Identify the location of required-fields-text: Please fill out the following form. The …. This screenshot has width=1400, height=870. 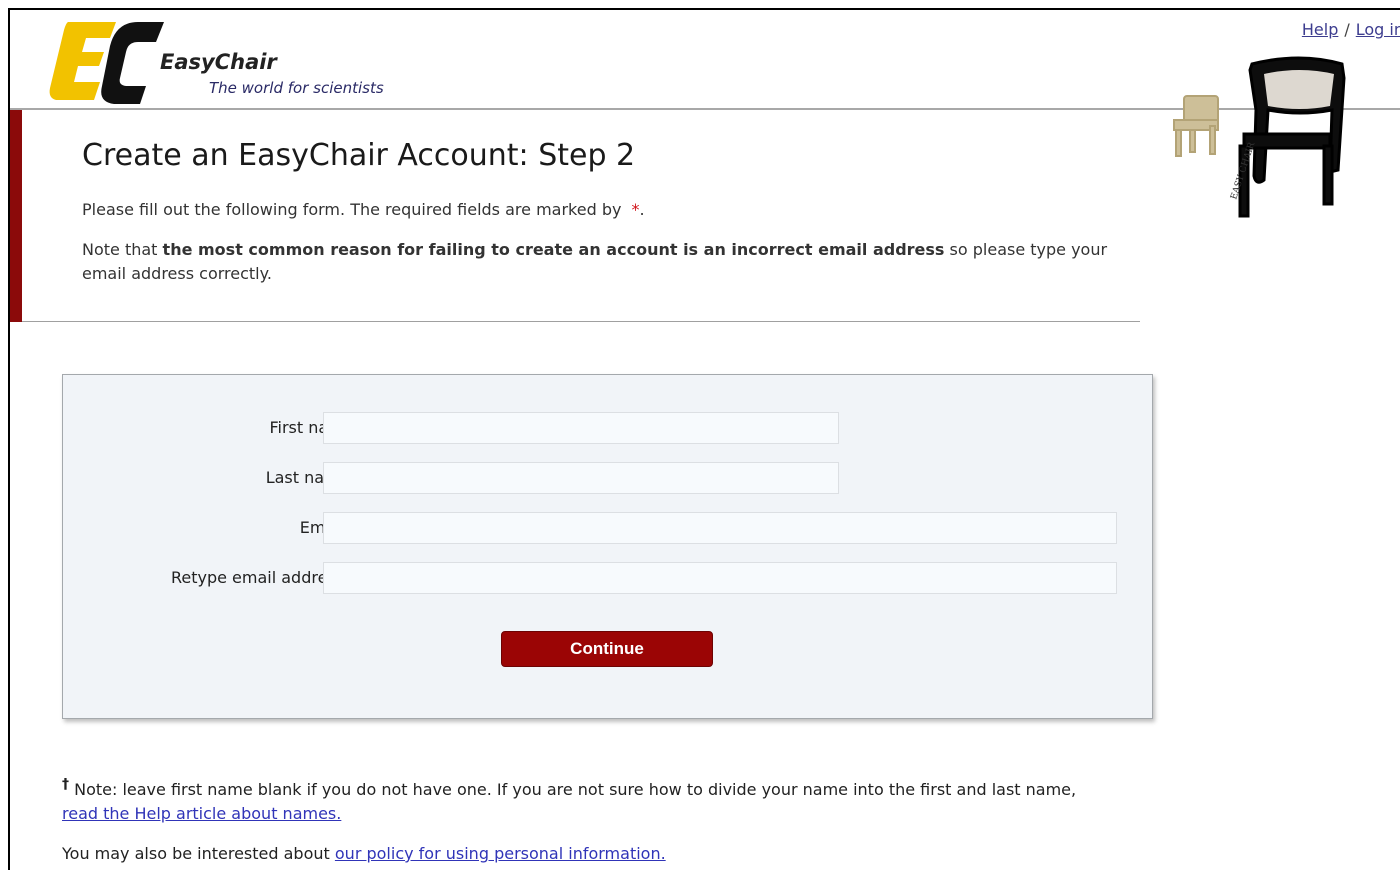
(363, 209).